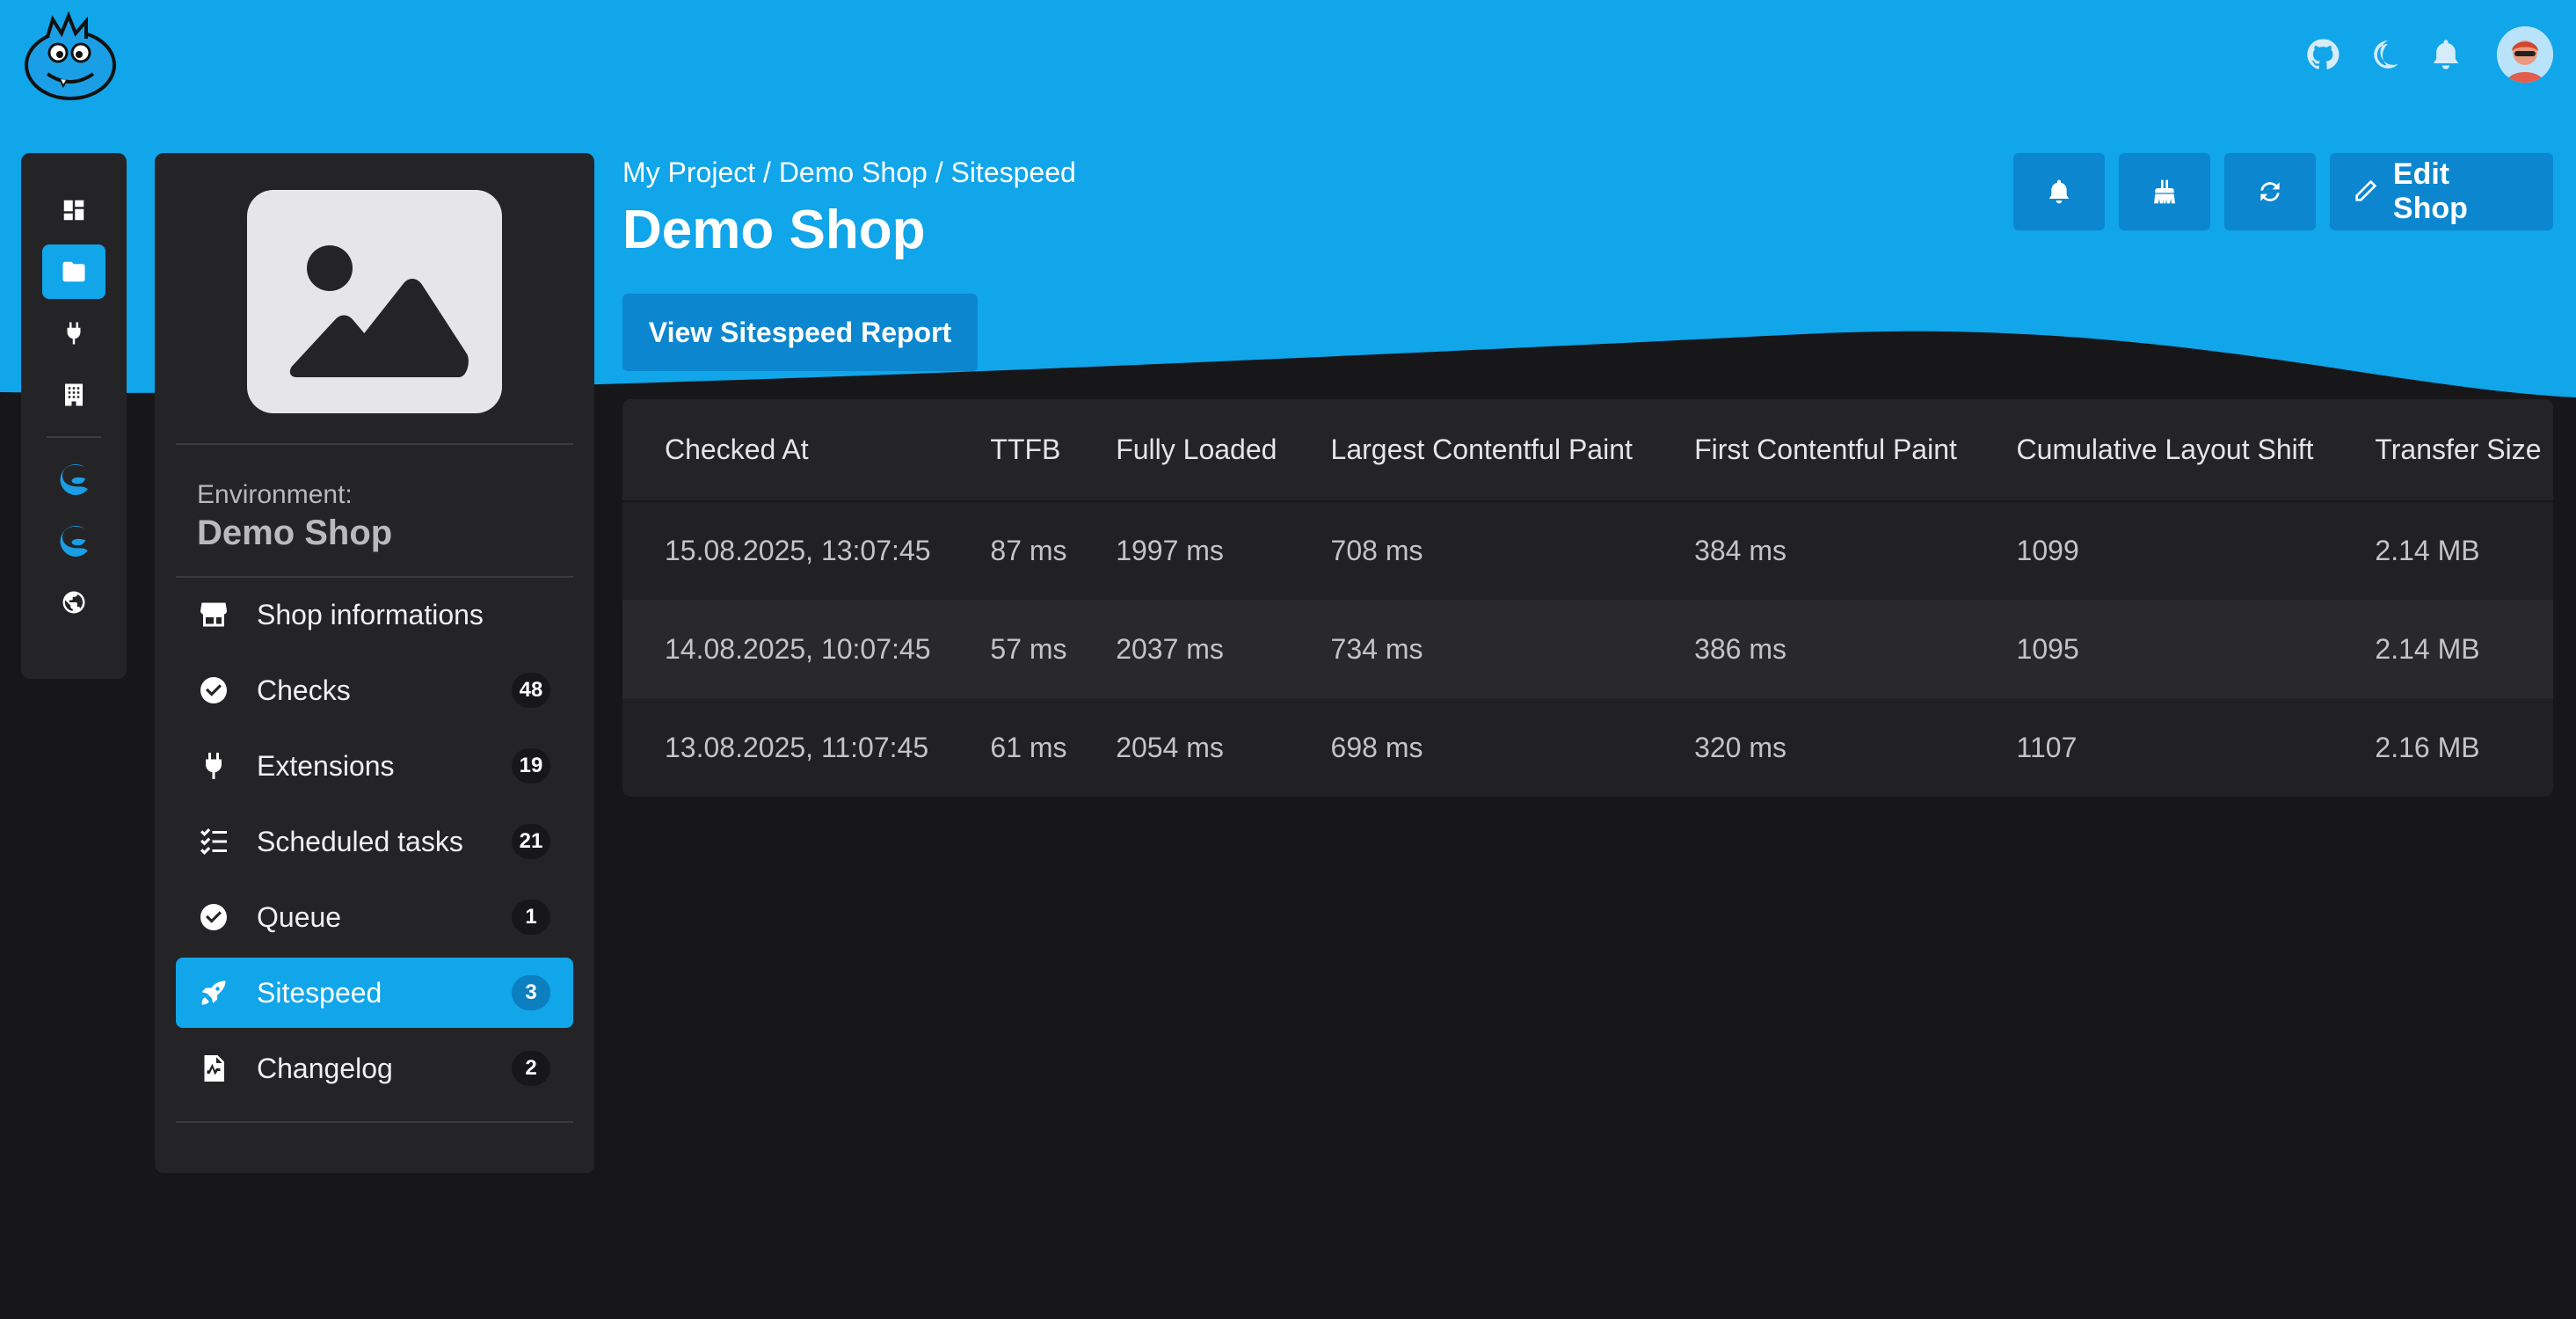 The height and width of the screenshot is (1319, 2576). I want to click on clear-cache-button, so click(2164, 191).